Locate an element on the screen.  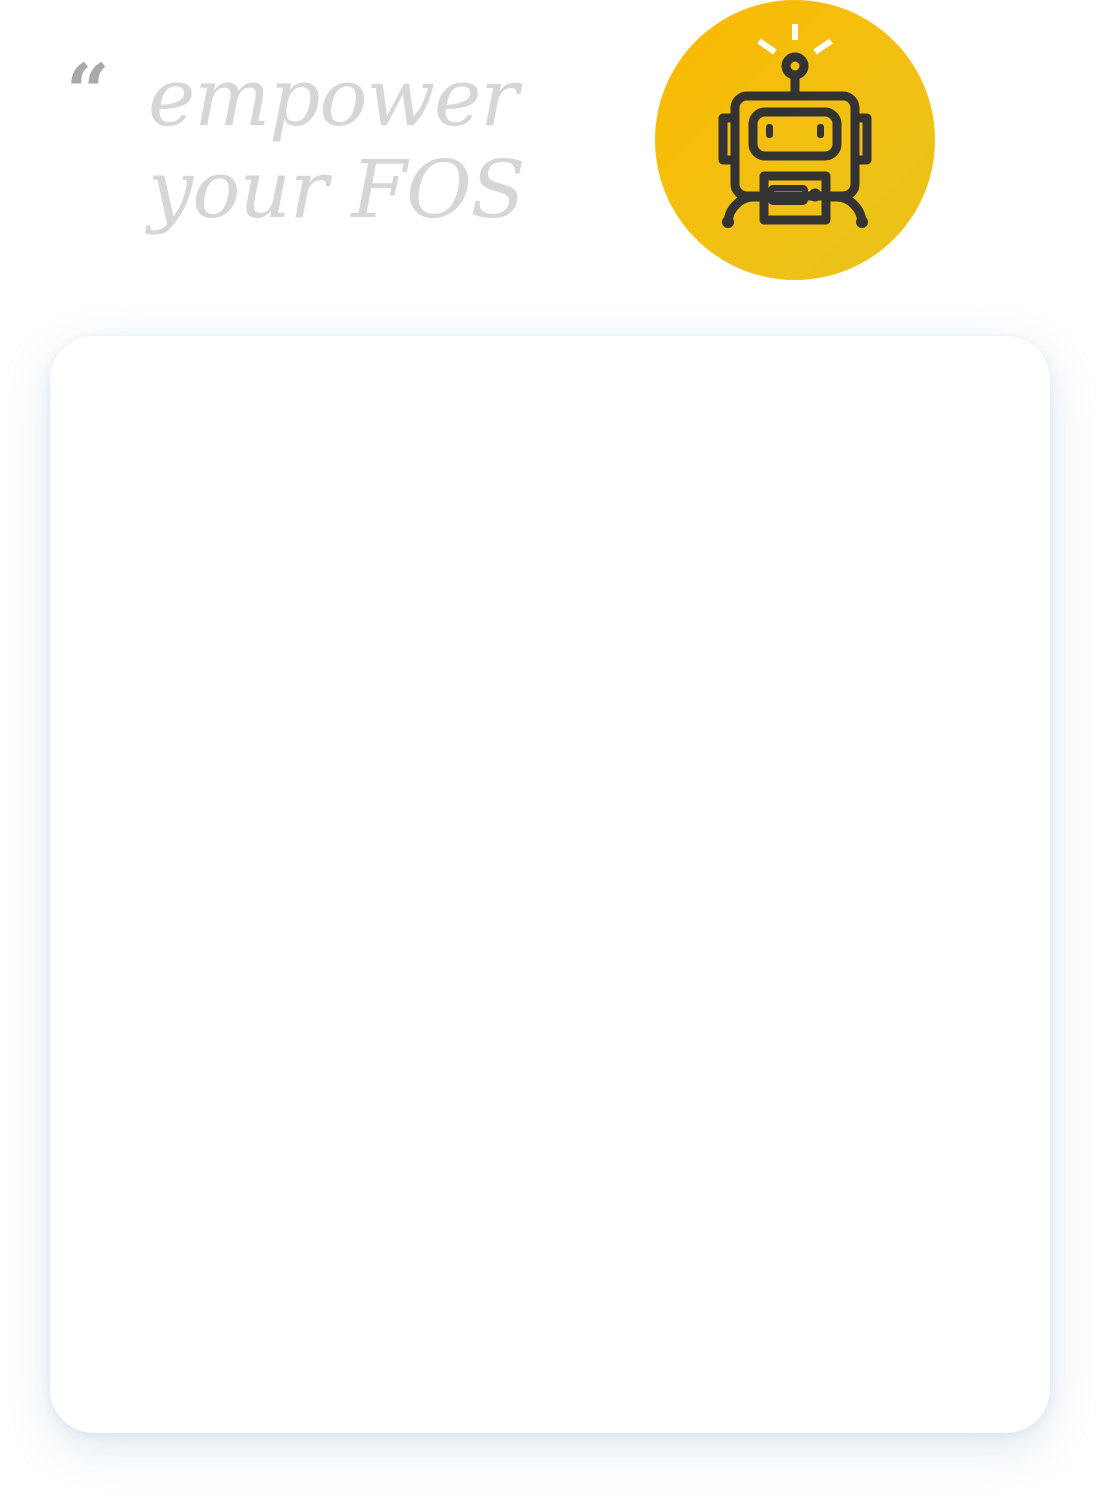
quote-mark-icon: “ is located at coordinates (88, 91).